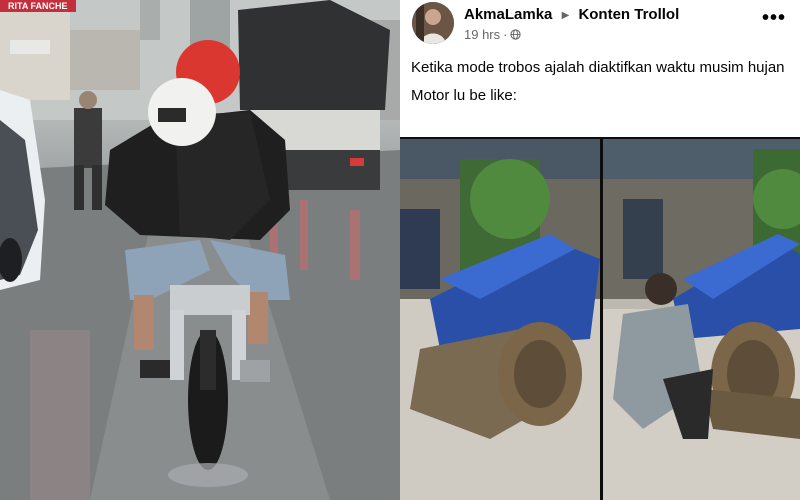 The width and height of the screenshot is (800, 500). I want to click on post-header: AkmaLamka ▶ Konten Trollol 19 hrs · •••, so click(600, 25).